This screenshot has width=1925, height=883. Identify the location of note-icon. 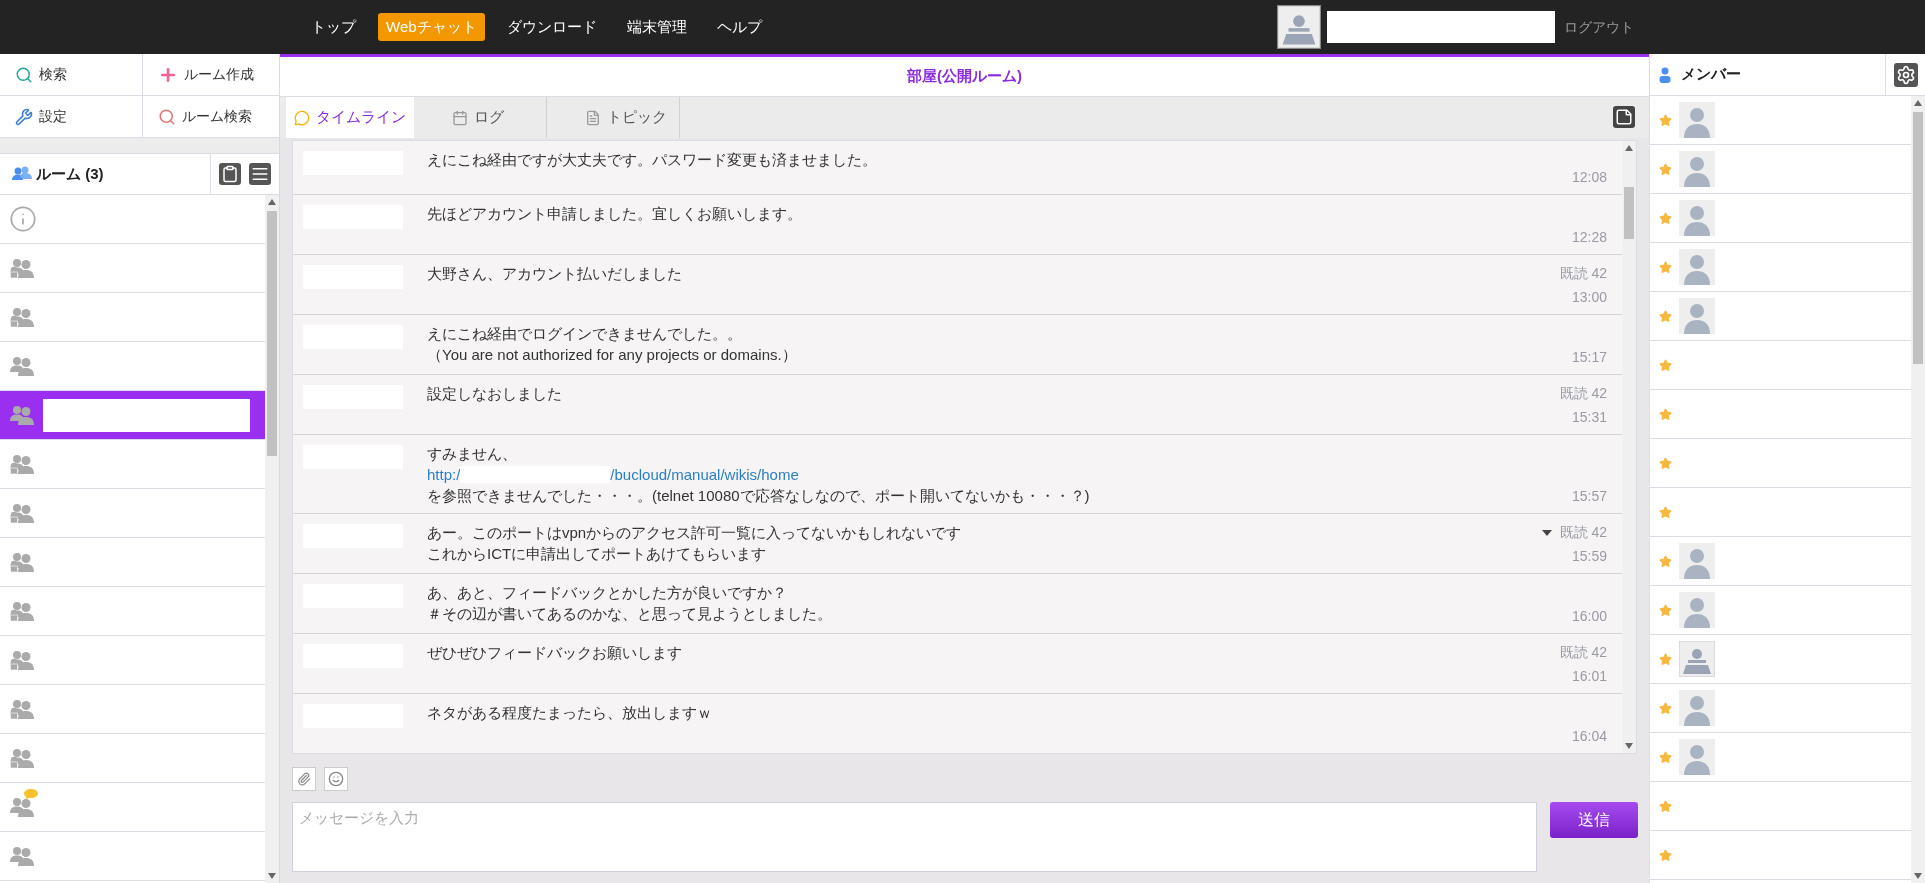
(1624, 117).